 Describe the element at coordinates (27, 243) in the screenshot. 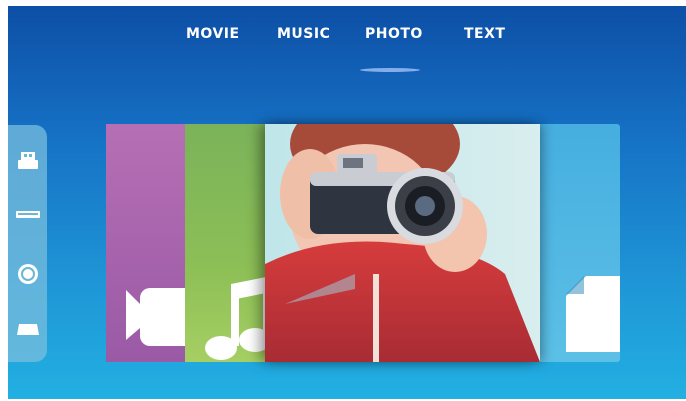

I see `source-sidebar` at that location.